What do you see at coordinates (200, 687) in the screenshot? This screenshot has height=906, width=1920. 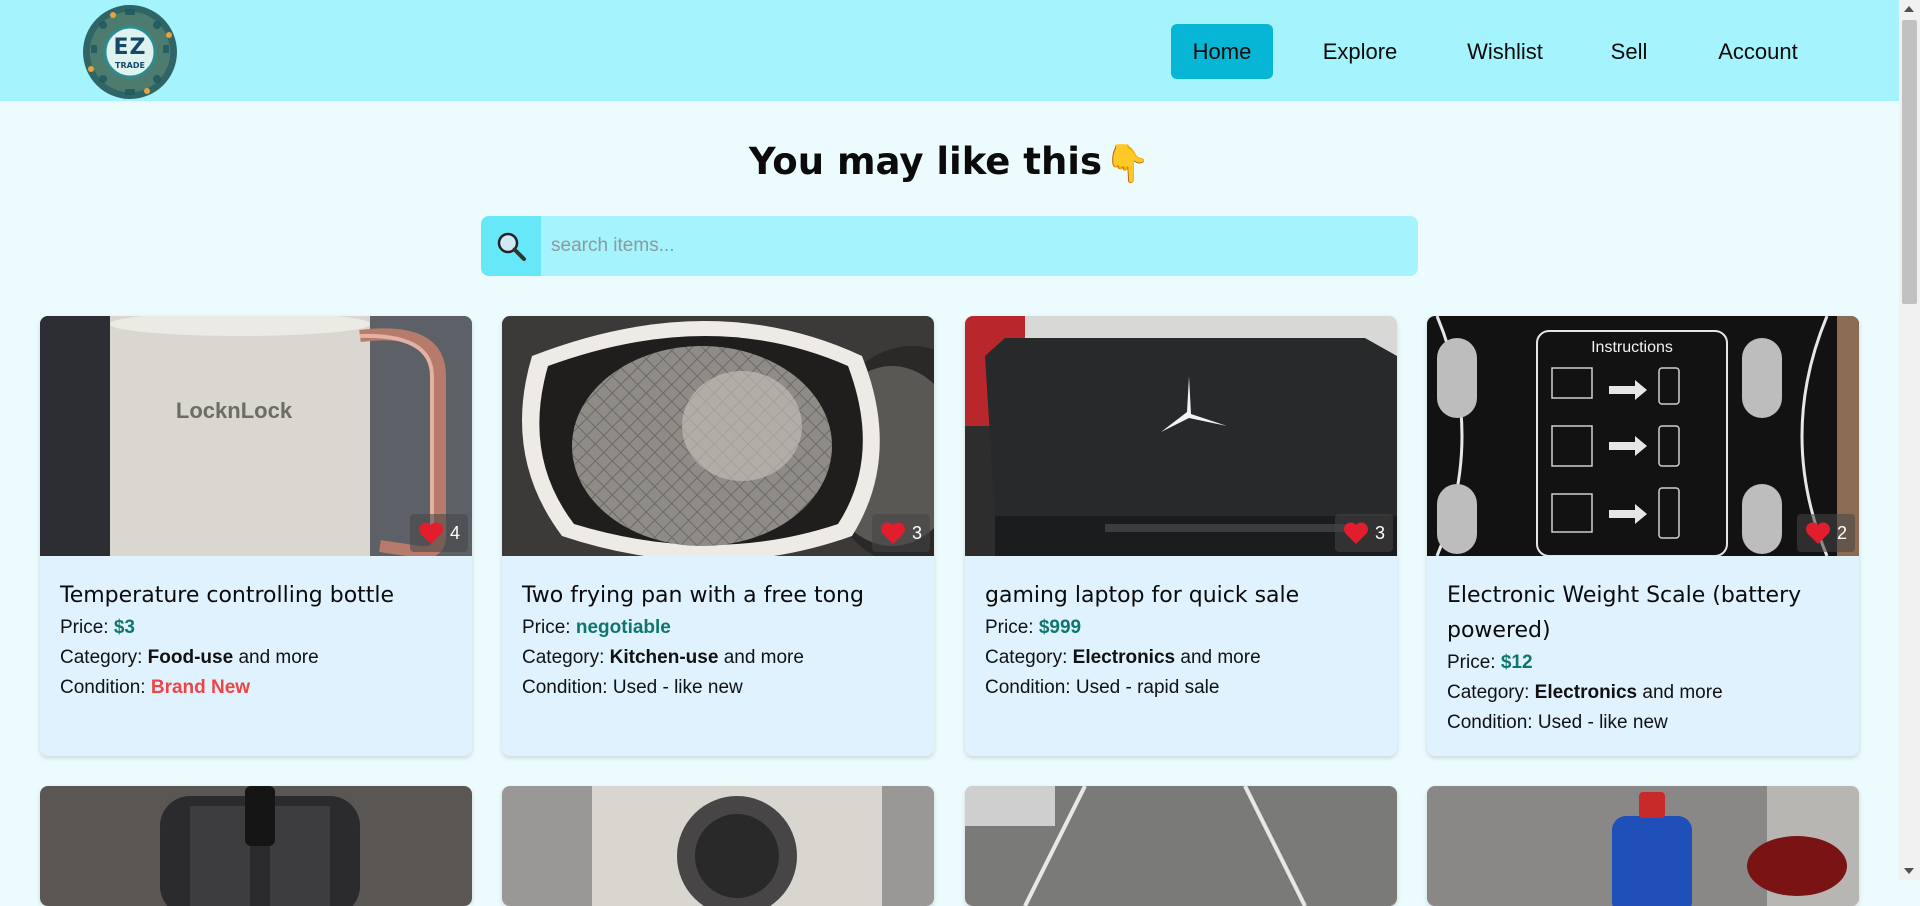 I see `condition-value: Brand New` at bounding box center [200, 687].